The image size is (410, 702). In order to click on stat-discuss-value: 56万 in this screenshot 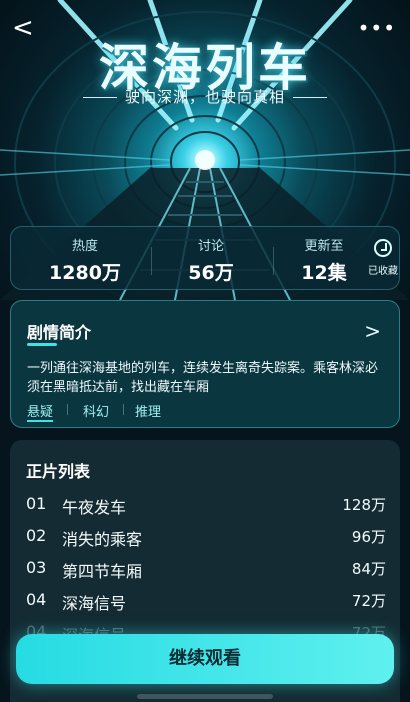, I will do `click(211, 273)`.